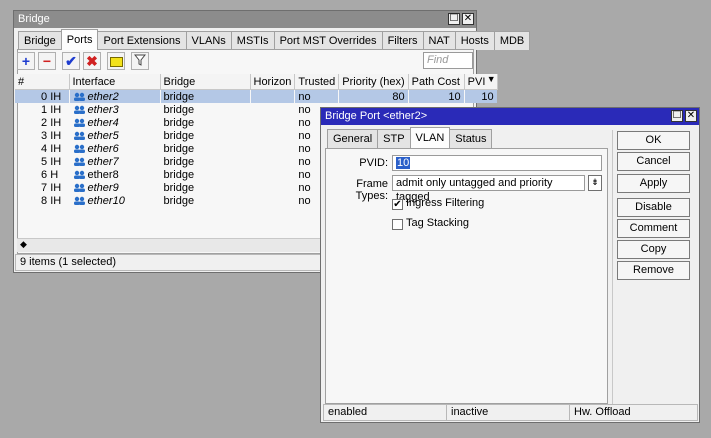  I want to click on ingress-filtering-label: Ingress Filtering, so click(445, 203).